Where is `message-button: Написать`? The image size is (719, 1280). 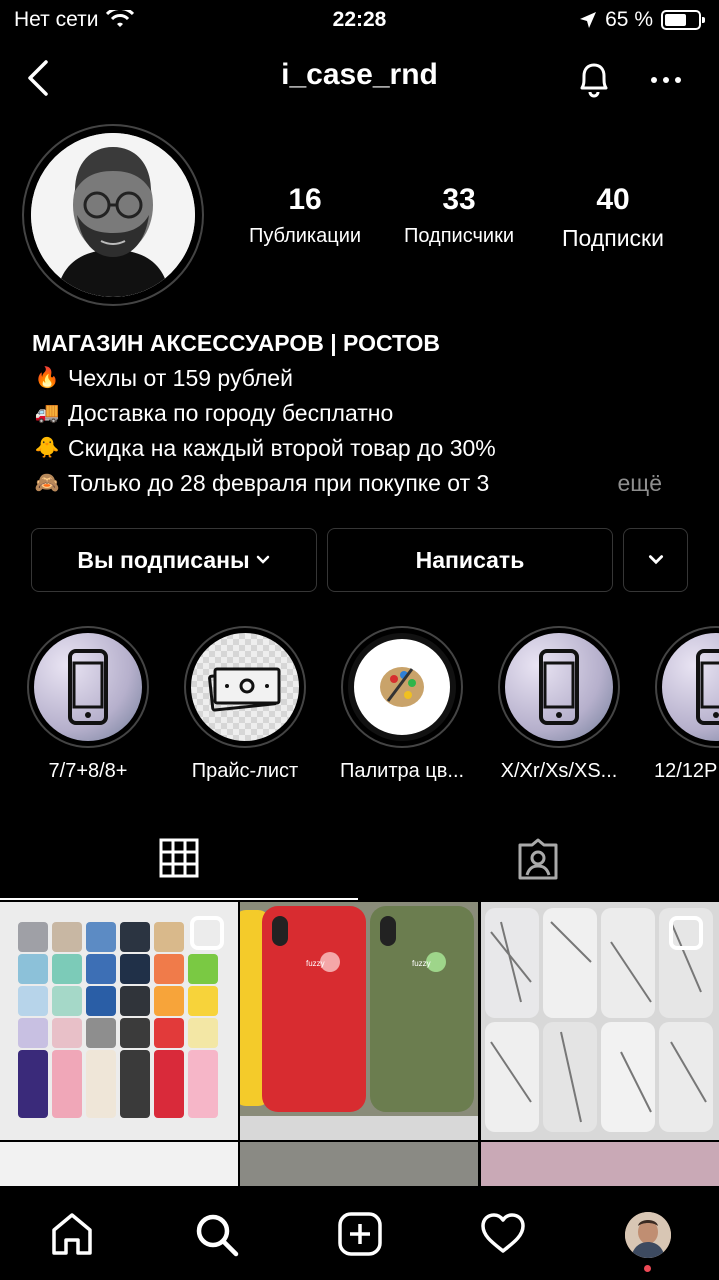
message-button: Написать is located at coordinates (470, 560).